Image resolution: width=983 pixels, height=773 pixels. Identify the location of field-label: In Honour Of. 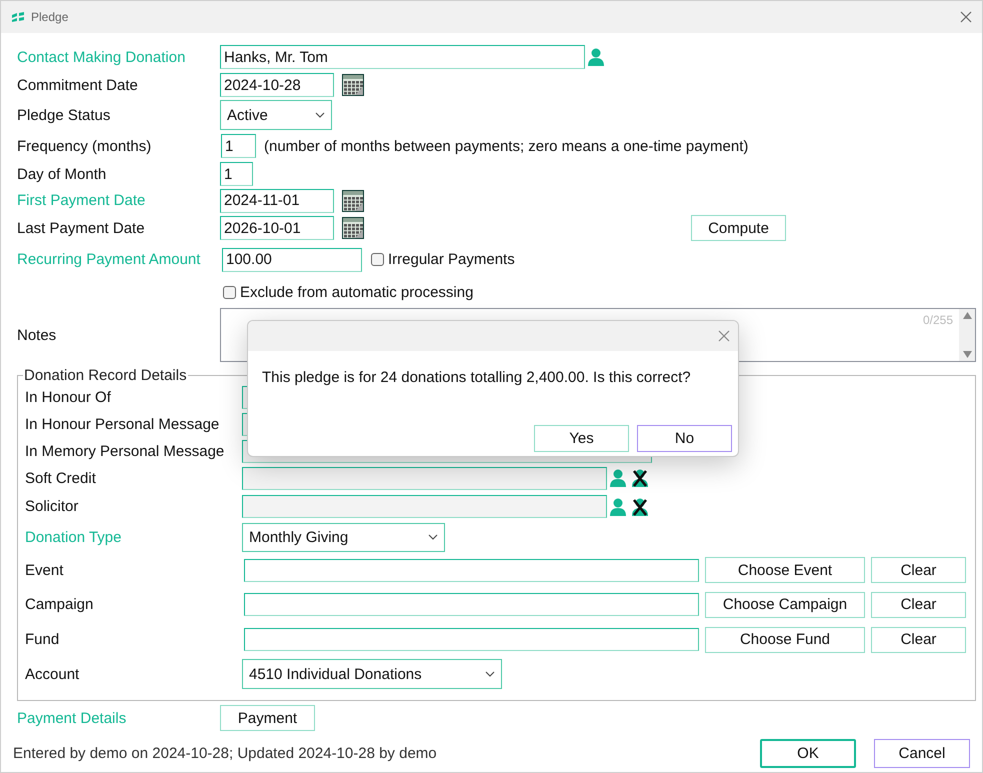
(68, 397).